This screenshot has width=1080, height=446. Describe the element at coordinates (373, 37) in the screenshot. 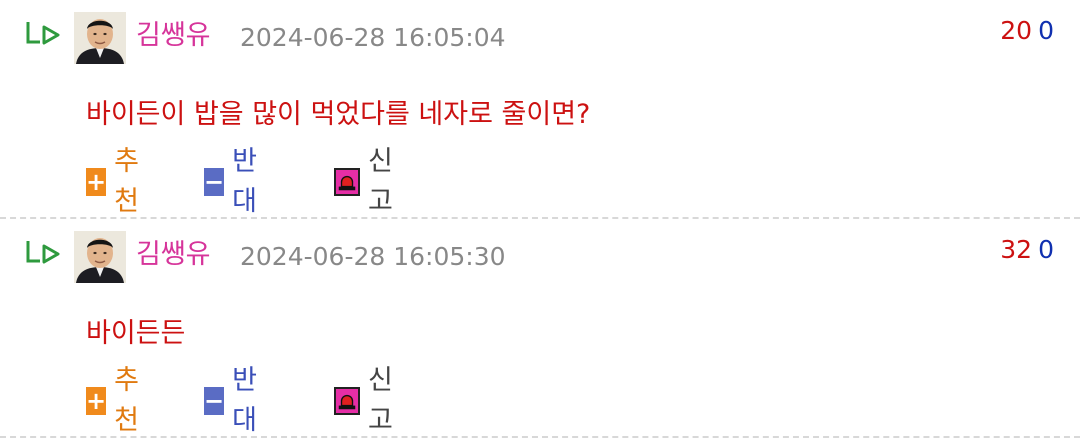

I see `comment-datetime: 2024-06-28 16:05:04` at that location.